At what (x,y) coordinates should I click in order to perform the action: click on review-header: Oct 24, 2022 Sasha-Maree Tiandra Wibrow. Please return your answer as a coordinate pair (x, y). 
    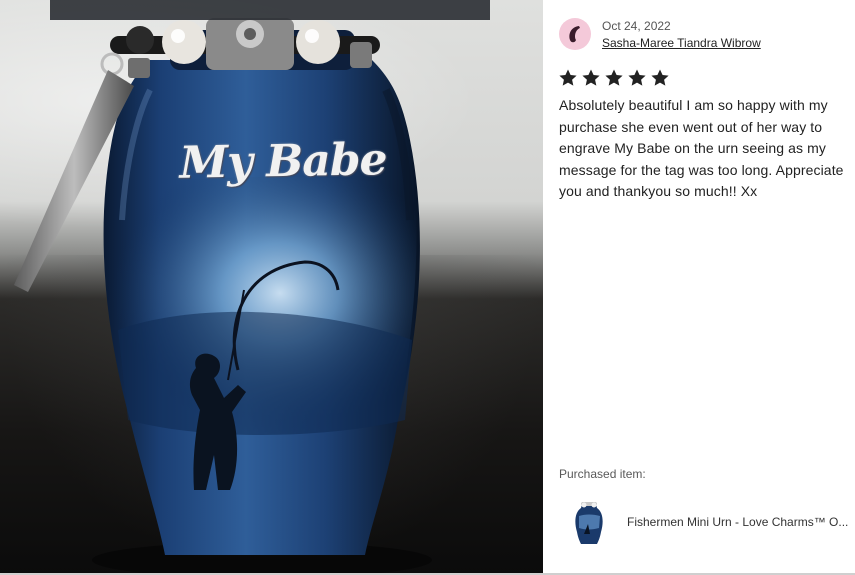
    Looking at the image, I should click on (681, 35).